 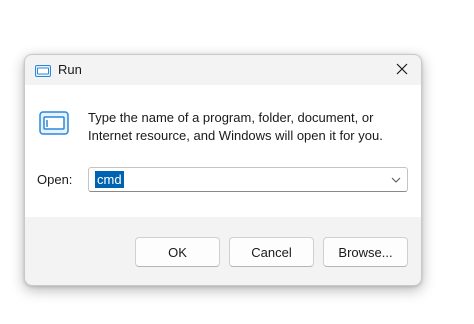 I want to click on cancel-button: Cancel, so click(x=271, y=252).